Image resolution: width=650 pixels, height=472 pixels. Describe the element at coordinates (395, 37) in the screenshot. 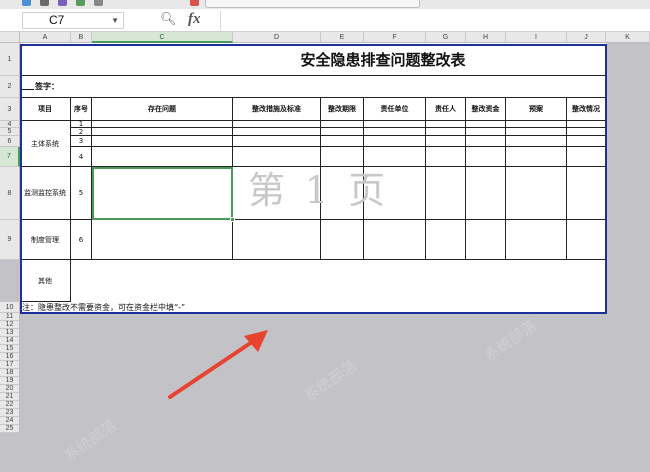

I see `column-header-f: F` at that location.